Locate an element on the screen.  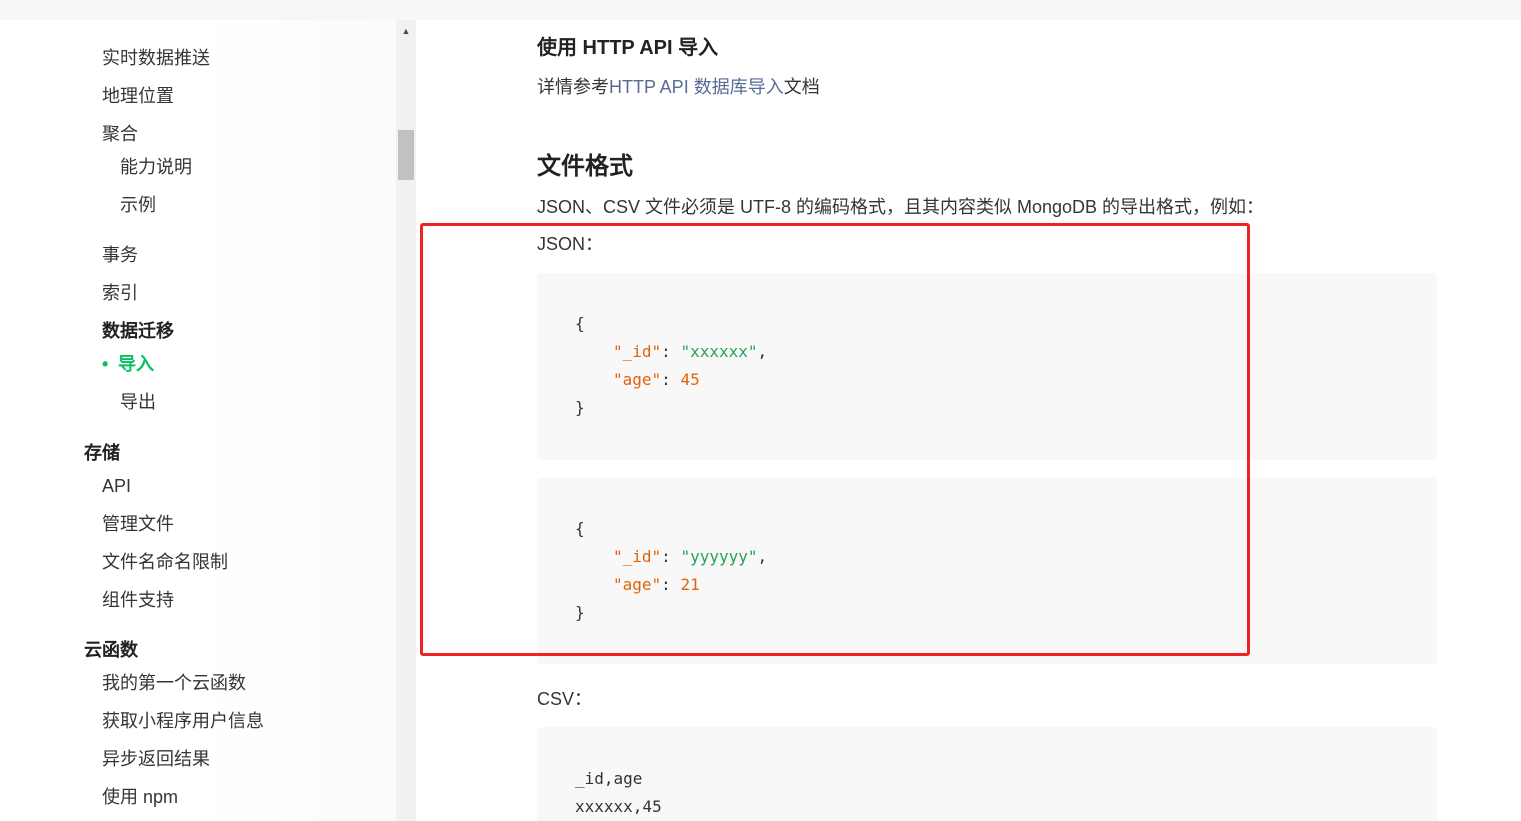
top-bar is located at coordinates (760, 10).